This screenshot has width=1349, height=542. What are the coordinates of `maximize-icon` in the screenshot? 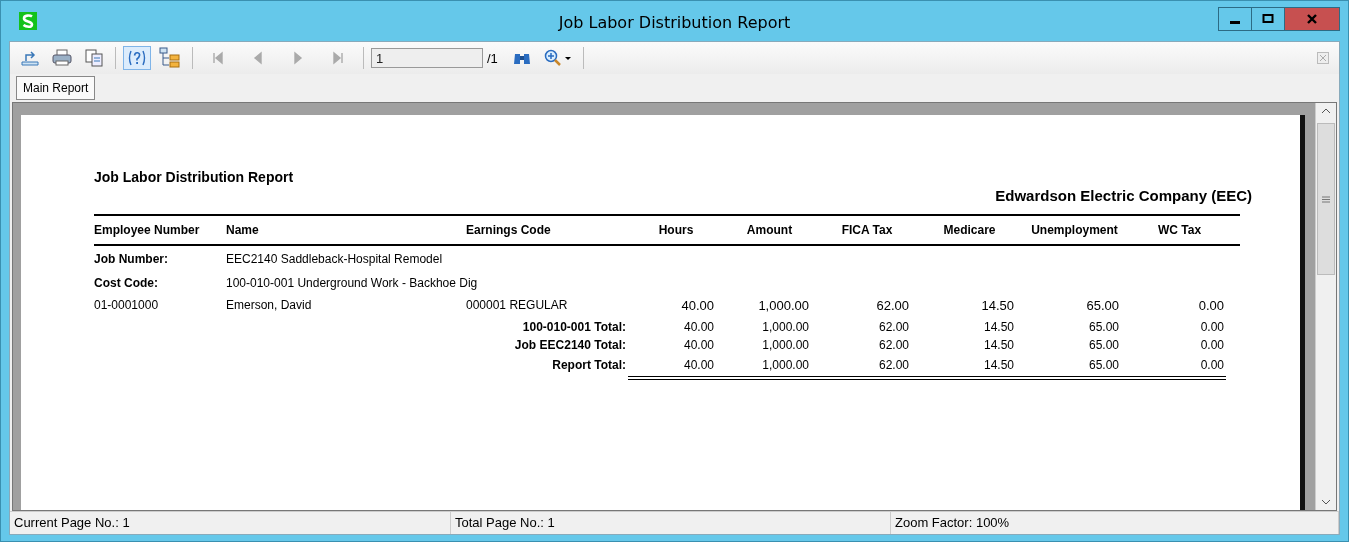 It's located at (1268, 19).